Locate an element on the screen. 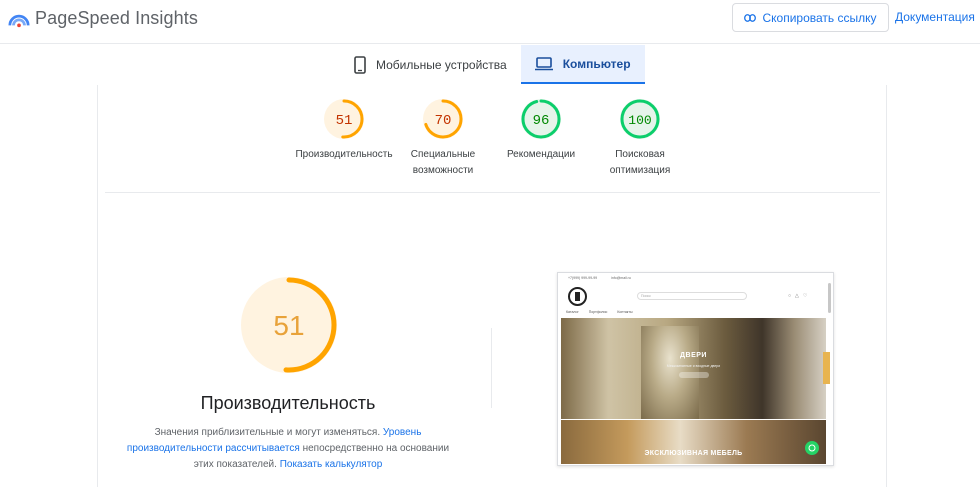  logo: PageSpeed Insights is located at coordinates (103, 18).